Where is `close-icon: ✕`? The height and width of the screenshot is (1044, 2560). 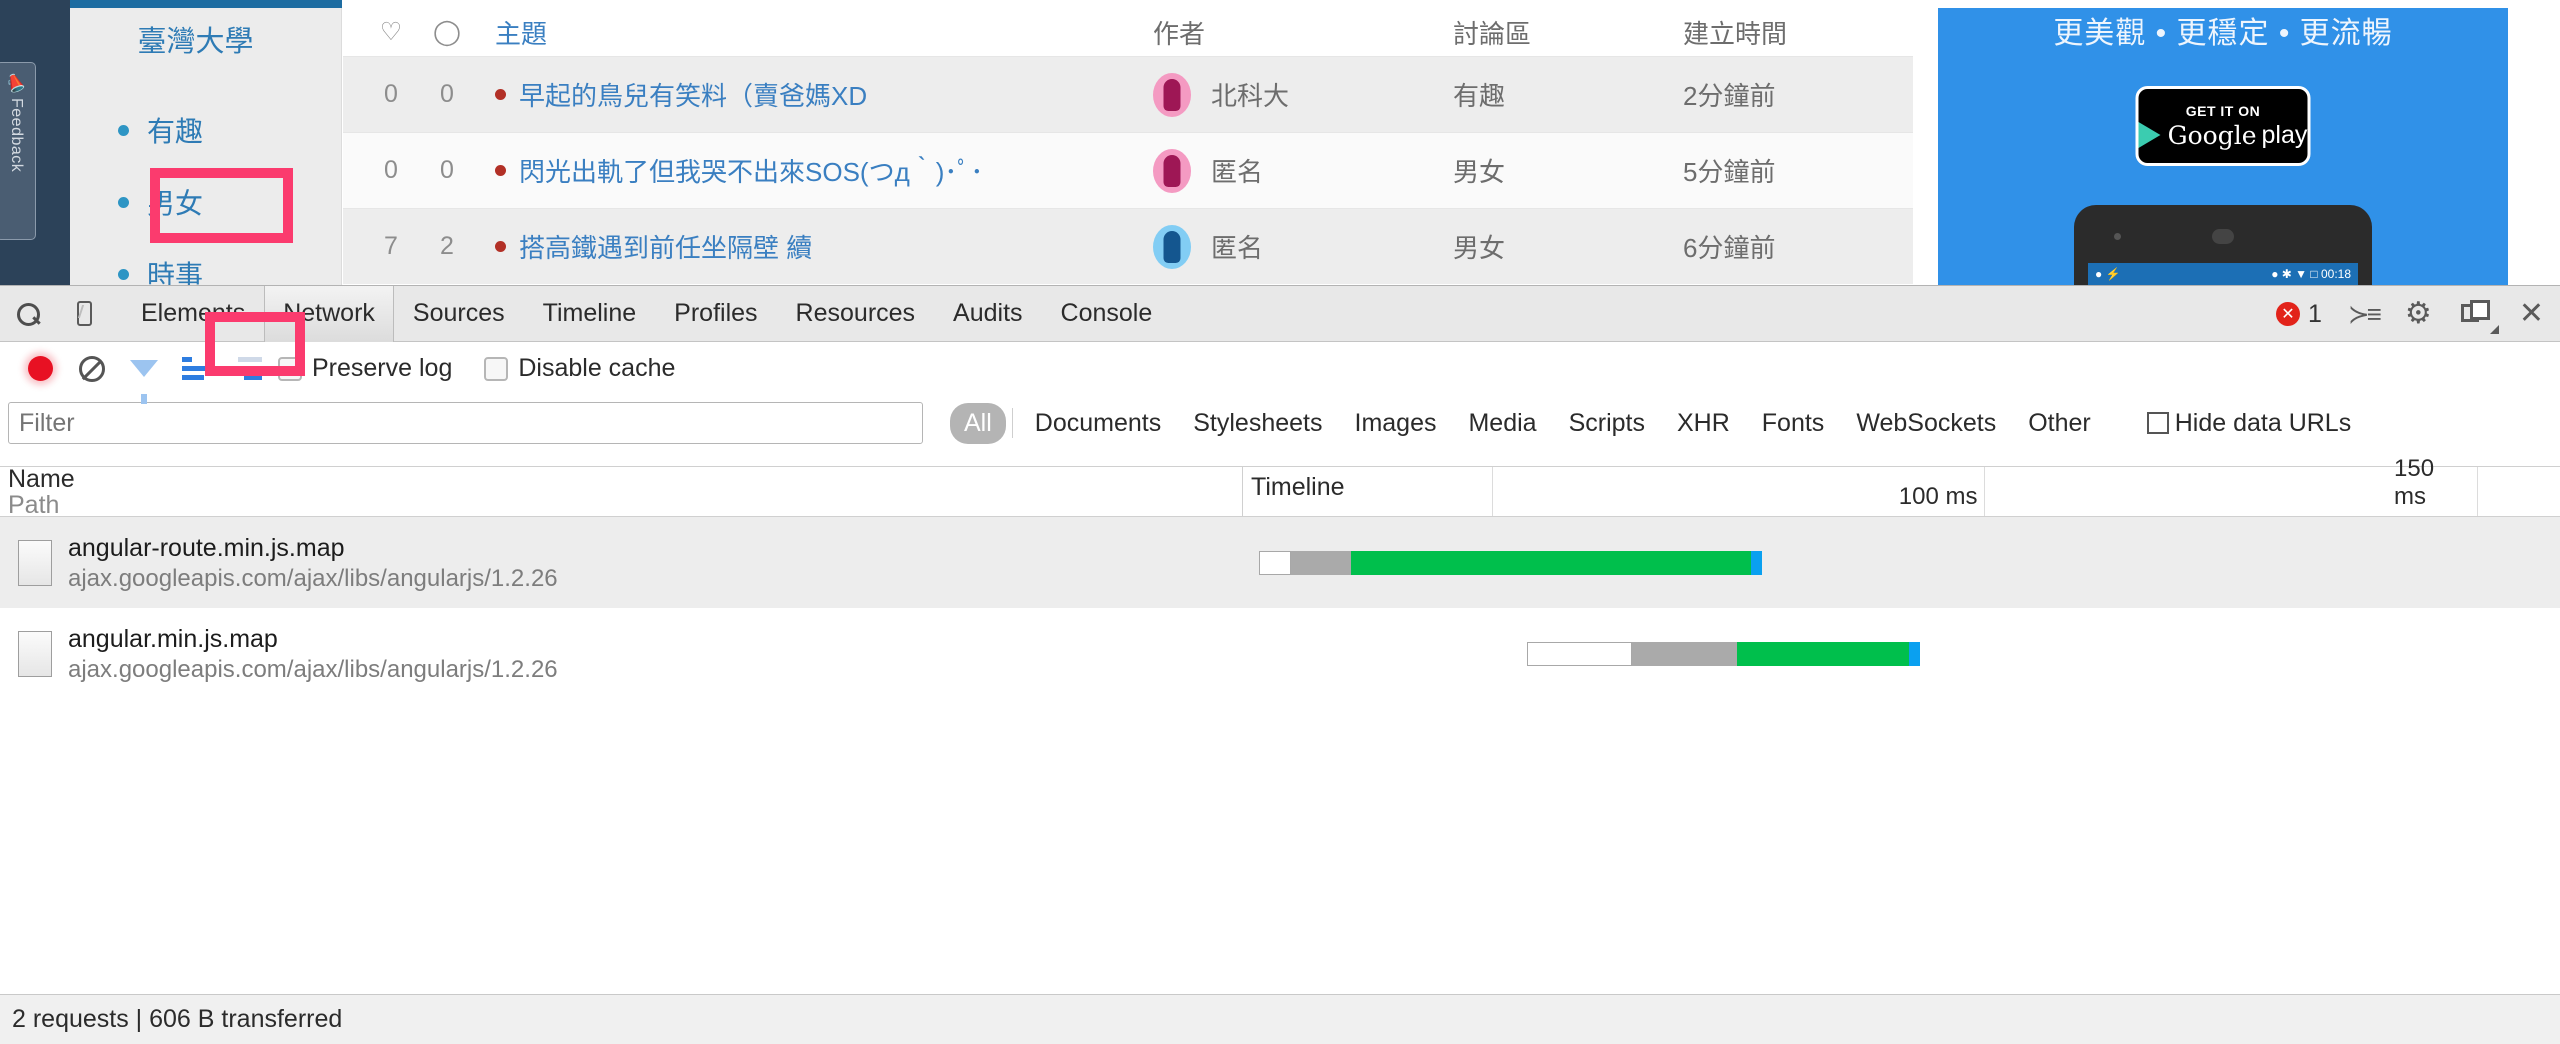
close-icon: ✕ is located at coordinates (2531, 314).